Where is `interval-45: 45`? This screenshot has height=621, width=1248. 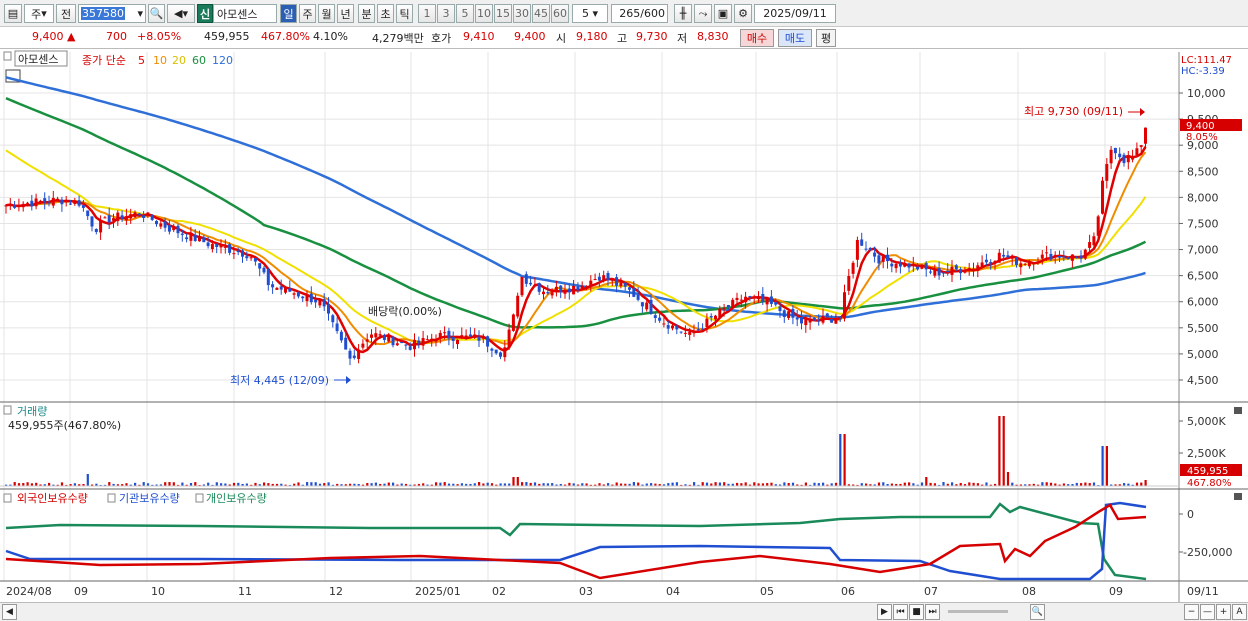 interval-45: 45 is located at coordinates (541, 13).